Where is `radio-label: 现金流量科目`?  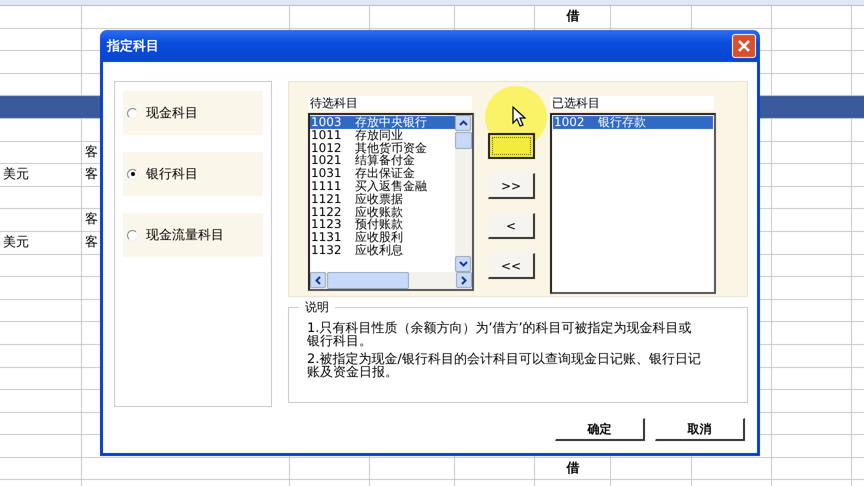
radio-label: 现金流量科目 is located at coordinates (185, 235).